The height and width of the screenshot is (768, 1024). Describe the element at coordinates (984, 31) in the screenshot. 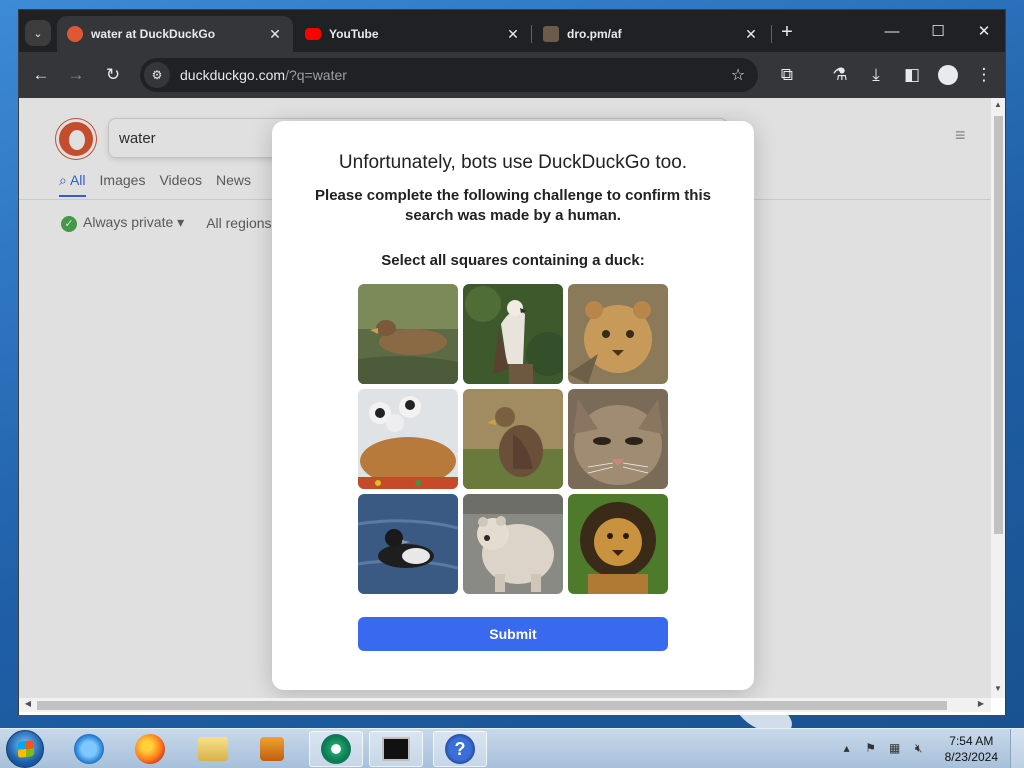

I see `close-window-button: ✕` at that location.